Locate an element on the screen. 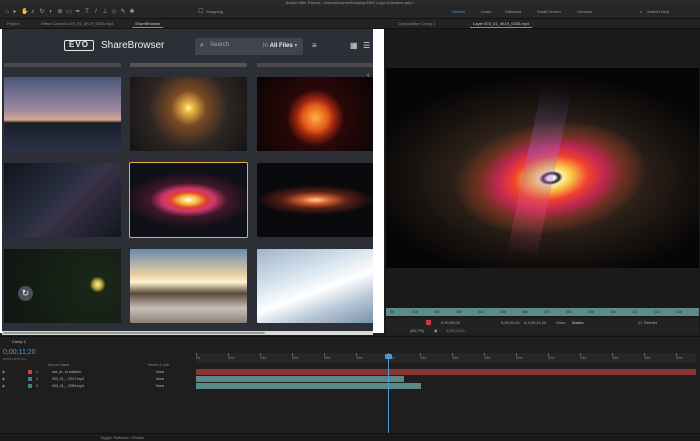  layer-name: 003_01_...0053.mp4 is located at coordinates (68, 386).